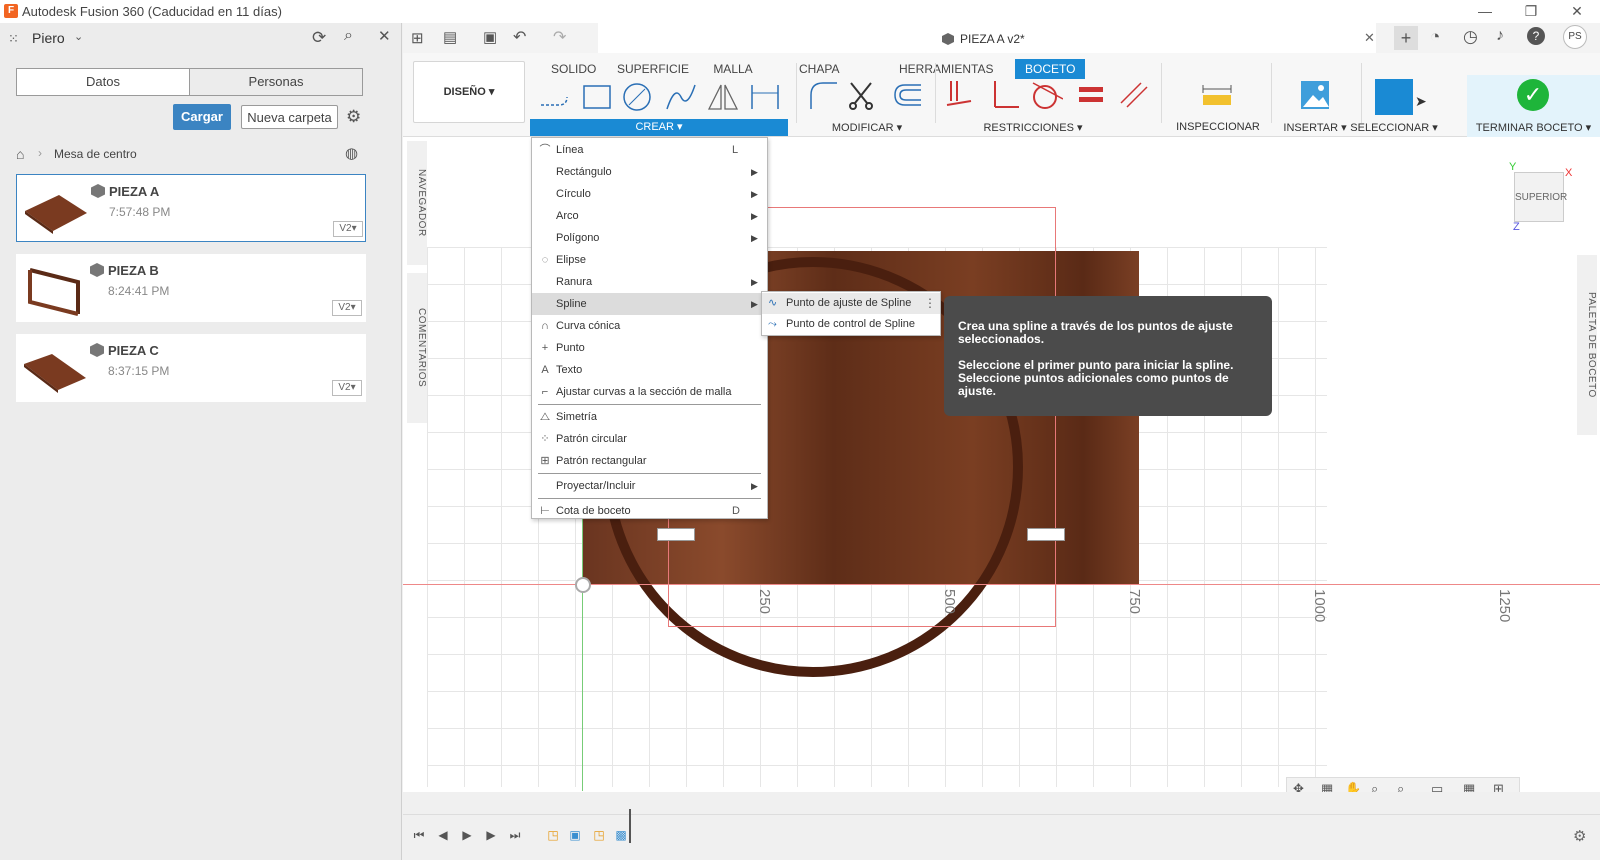 The image size is (1600, 860). I want to click on pan-hand-icon: ✋, so click(1353, 786).